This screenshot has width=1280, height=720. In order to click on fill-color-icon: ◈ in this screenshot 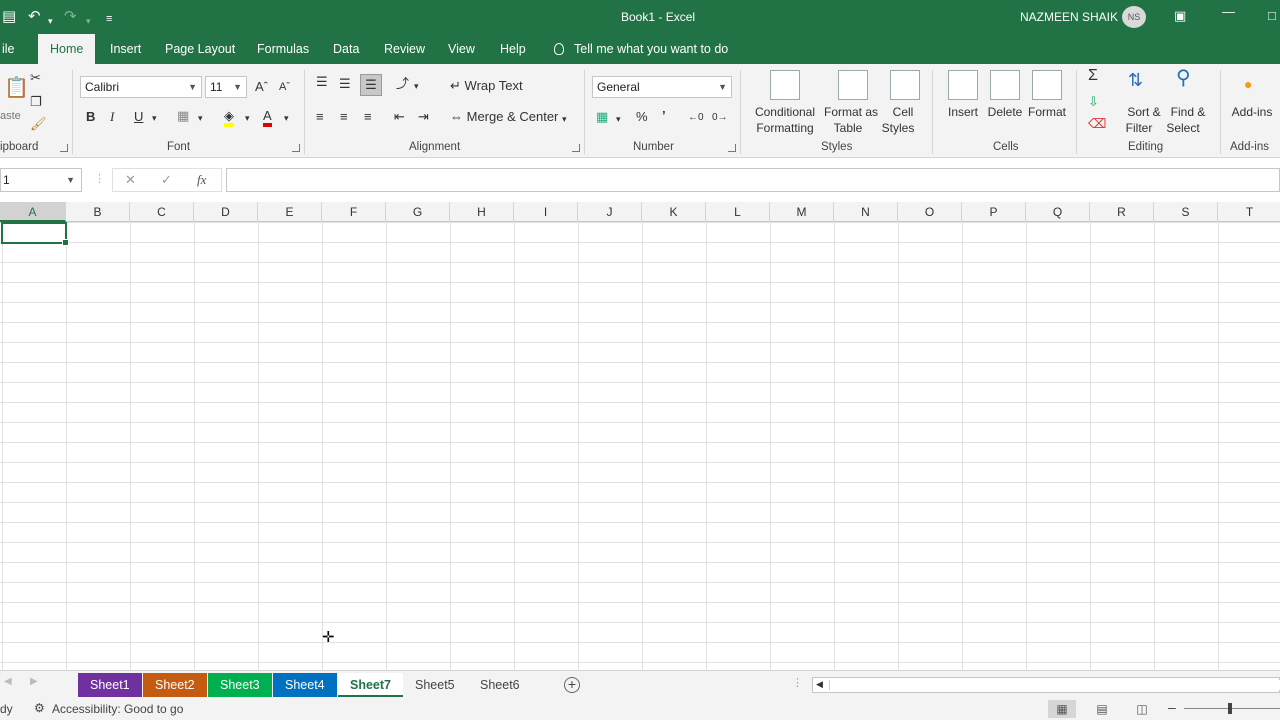, I will do `click(229, 117)`.